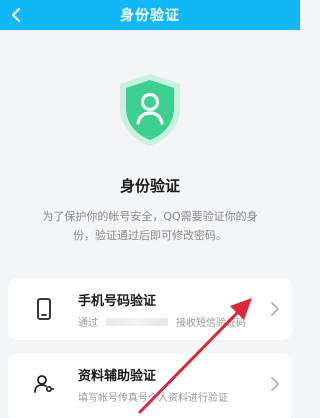 This screenshot has width=320, height=418. What do you see at coordinates (44, 309) in the screenshot?
I see `phone-icon` at bounding box center [44, 309].